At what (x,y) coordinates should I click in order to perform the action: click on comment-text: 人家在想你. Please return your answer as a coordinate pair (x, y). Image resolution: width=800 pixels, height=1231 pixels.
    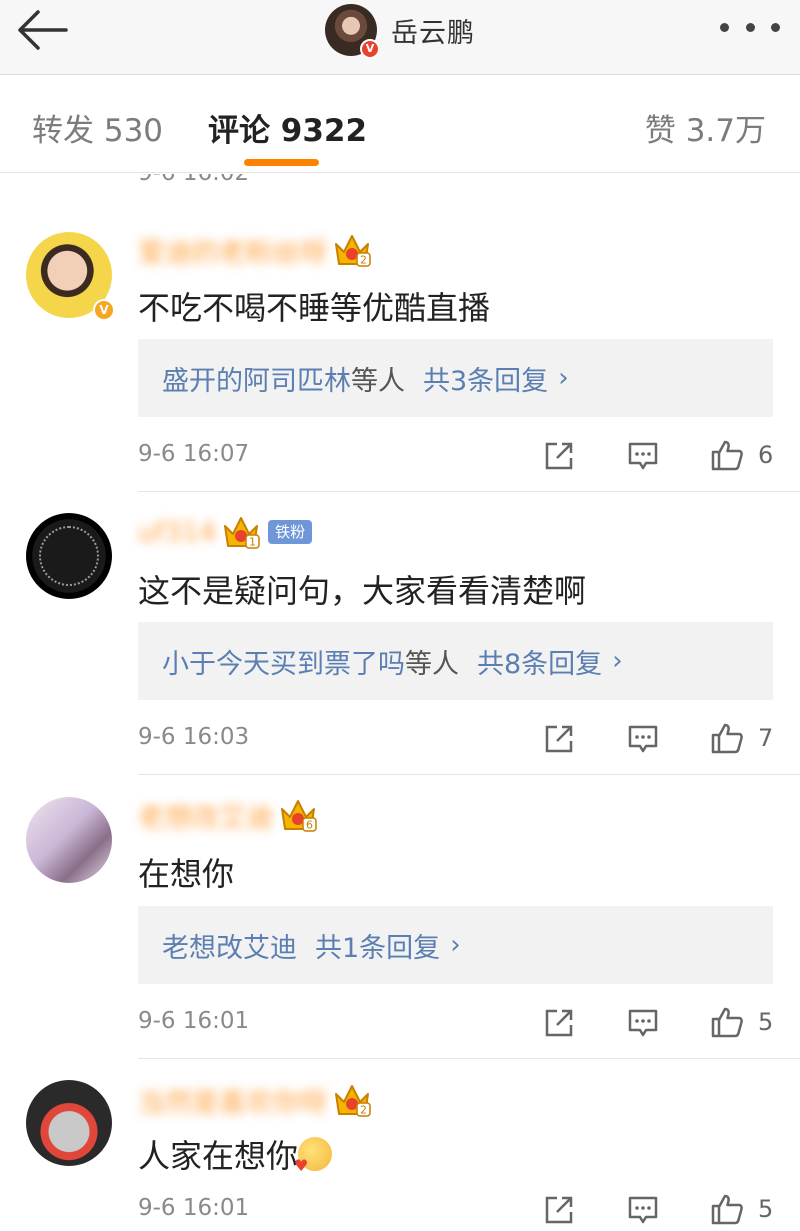
    Looking at the image, I should click on (235, 1154).